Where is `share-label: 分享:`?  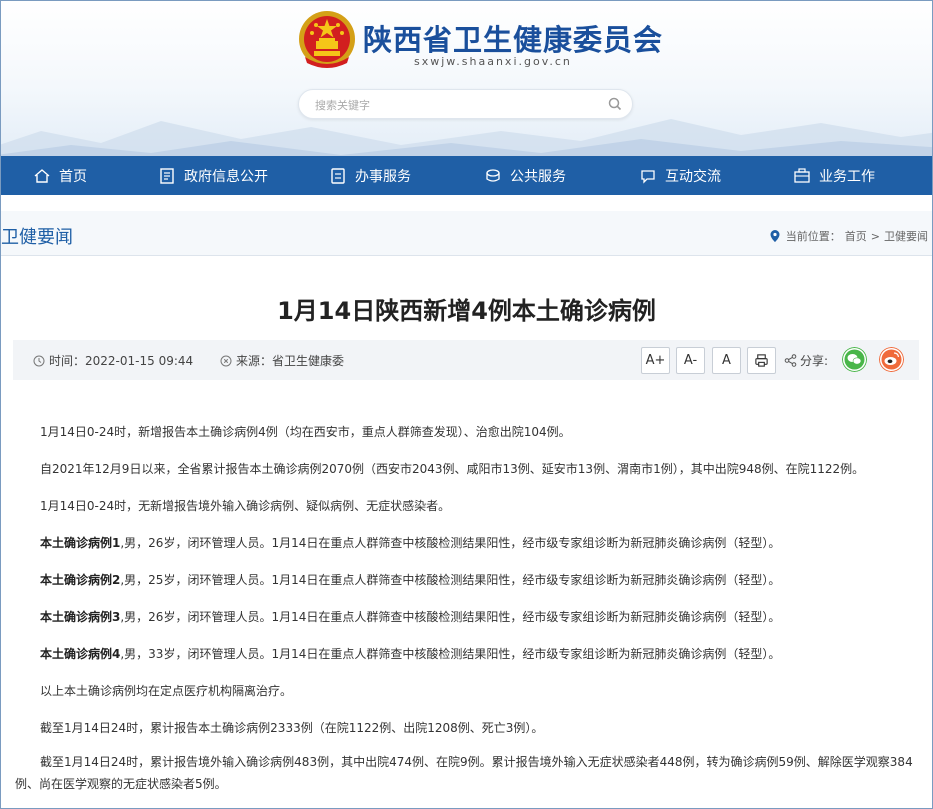
share-label: 分享: is located at coordinates (806, 360).